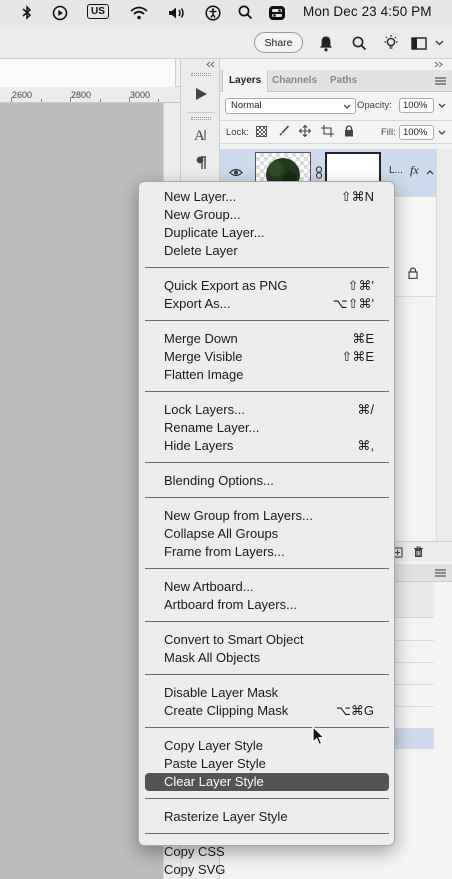 The width and height of the screenshot is (452, 879). What do you see at coordinates (418, 552) in the screenshot?
I see `trash-icon` at bounding box center [418, 552].